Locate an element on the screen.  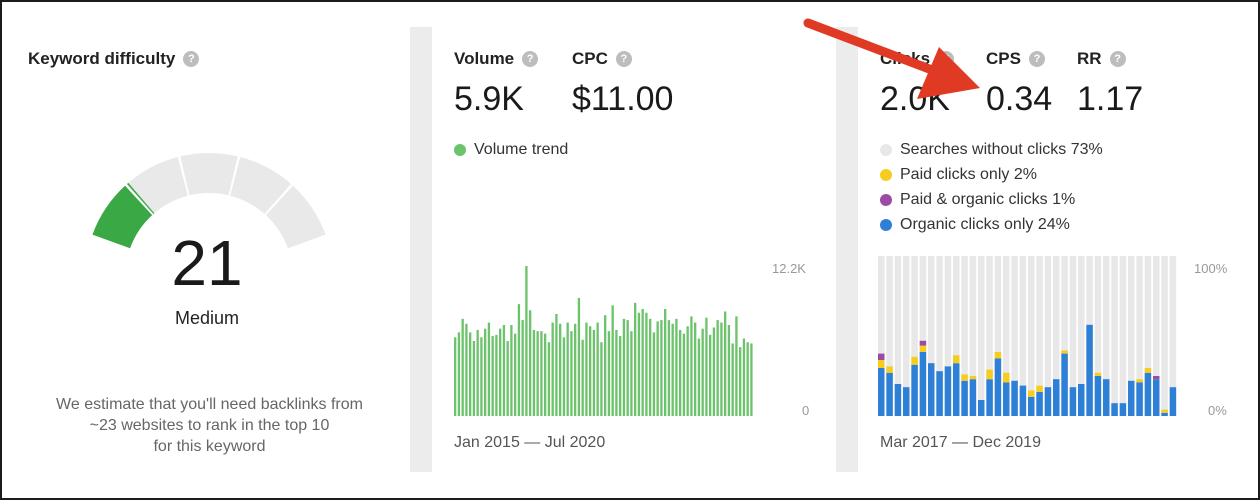
volume-trend-chart is located at coordinates (603, 341).